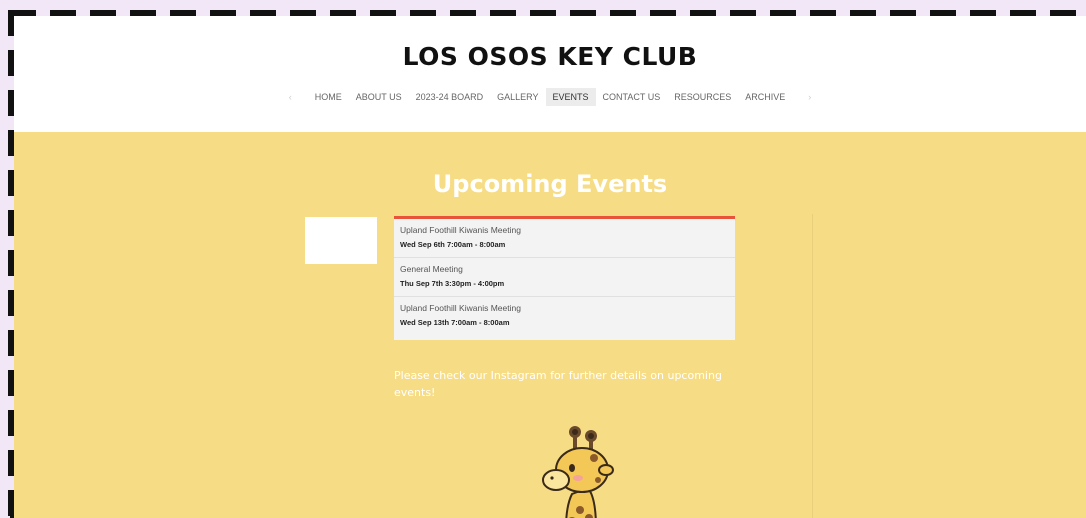  I want to click on event-time: Thu Sep 7th 3:30pm - 4:00pm, so click(452, 283).